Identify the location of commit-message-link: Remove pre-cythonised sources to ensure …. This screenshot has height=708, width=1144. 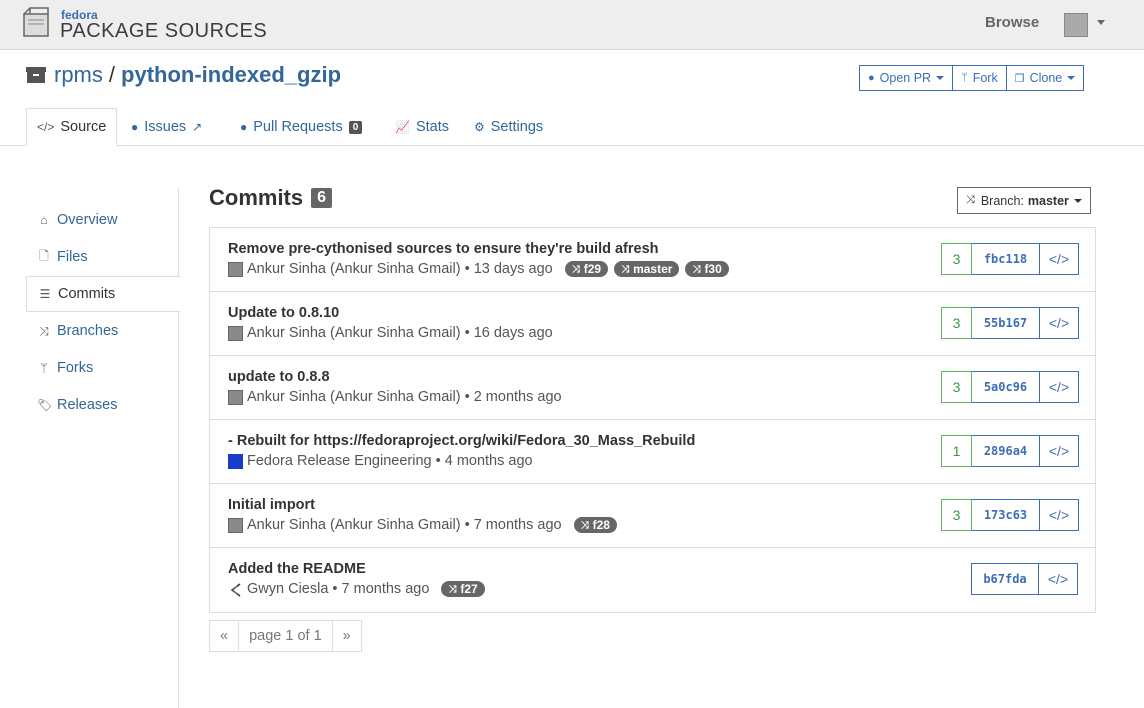
(443, 249).